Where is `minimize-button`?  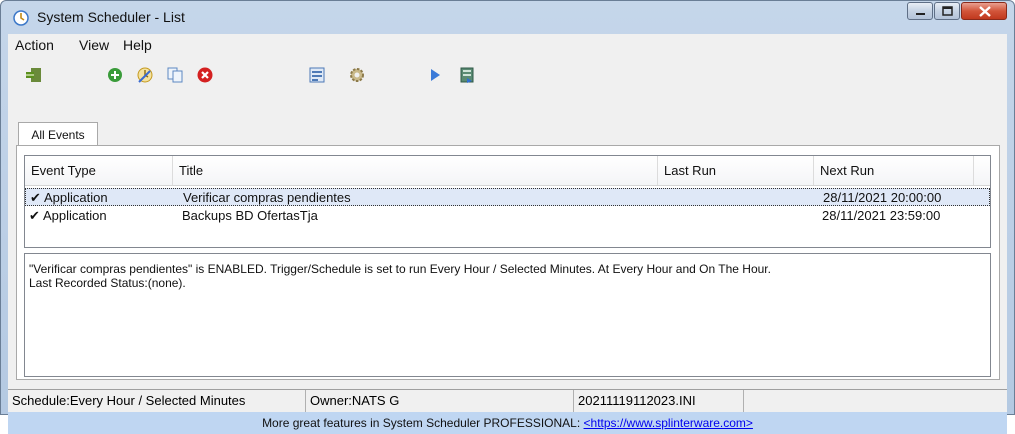
minimize-button is located at coordinates (920, 11).